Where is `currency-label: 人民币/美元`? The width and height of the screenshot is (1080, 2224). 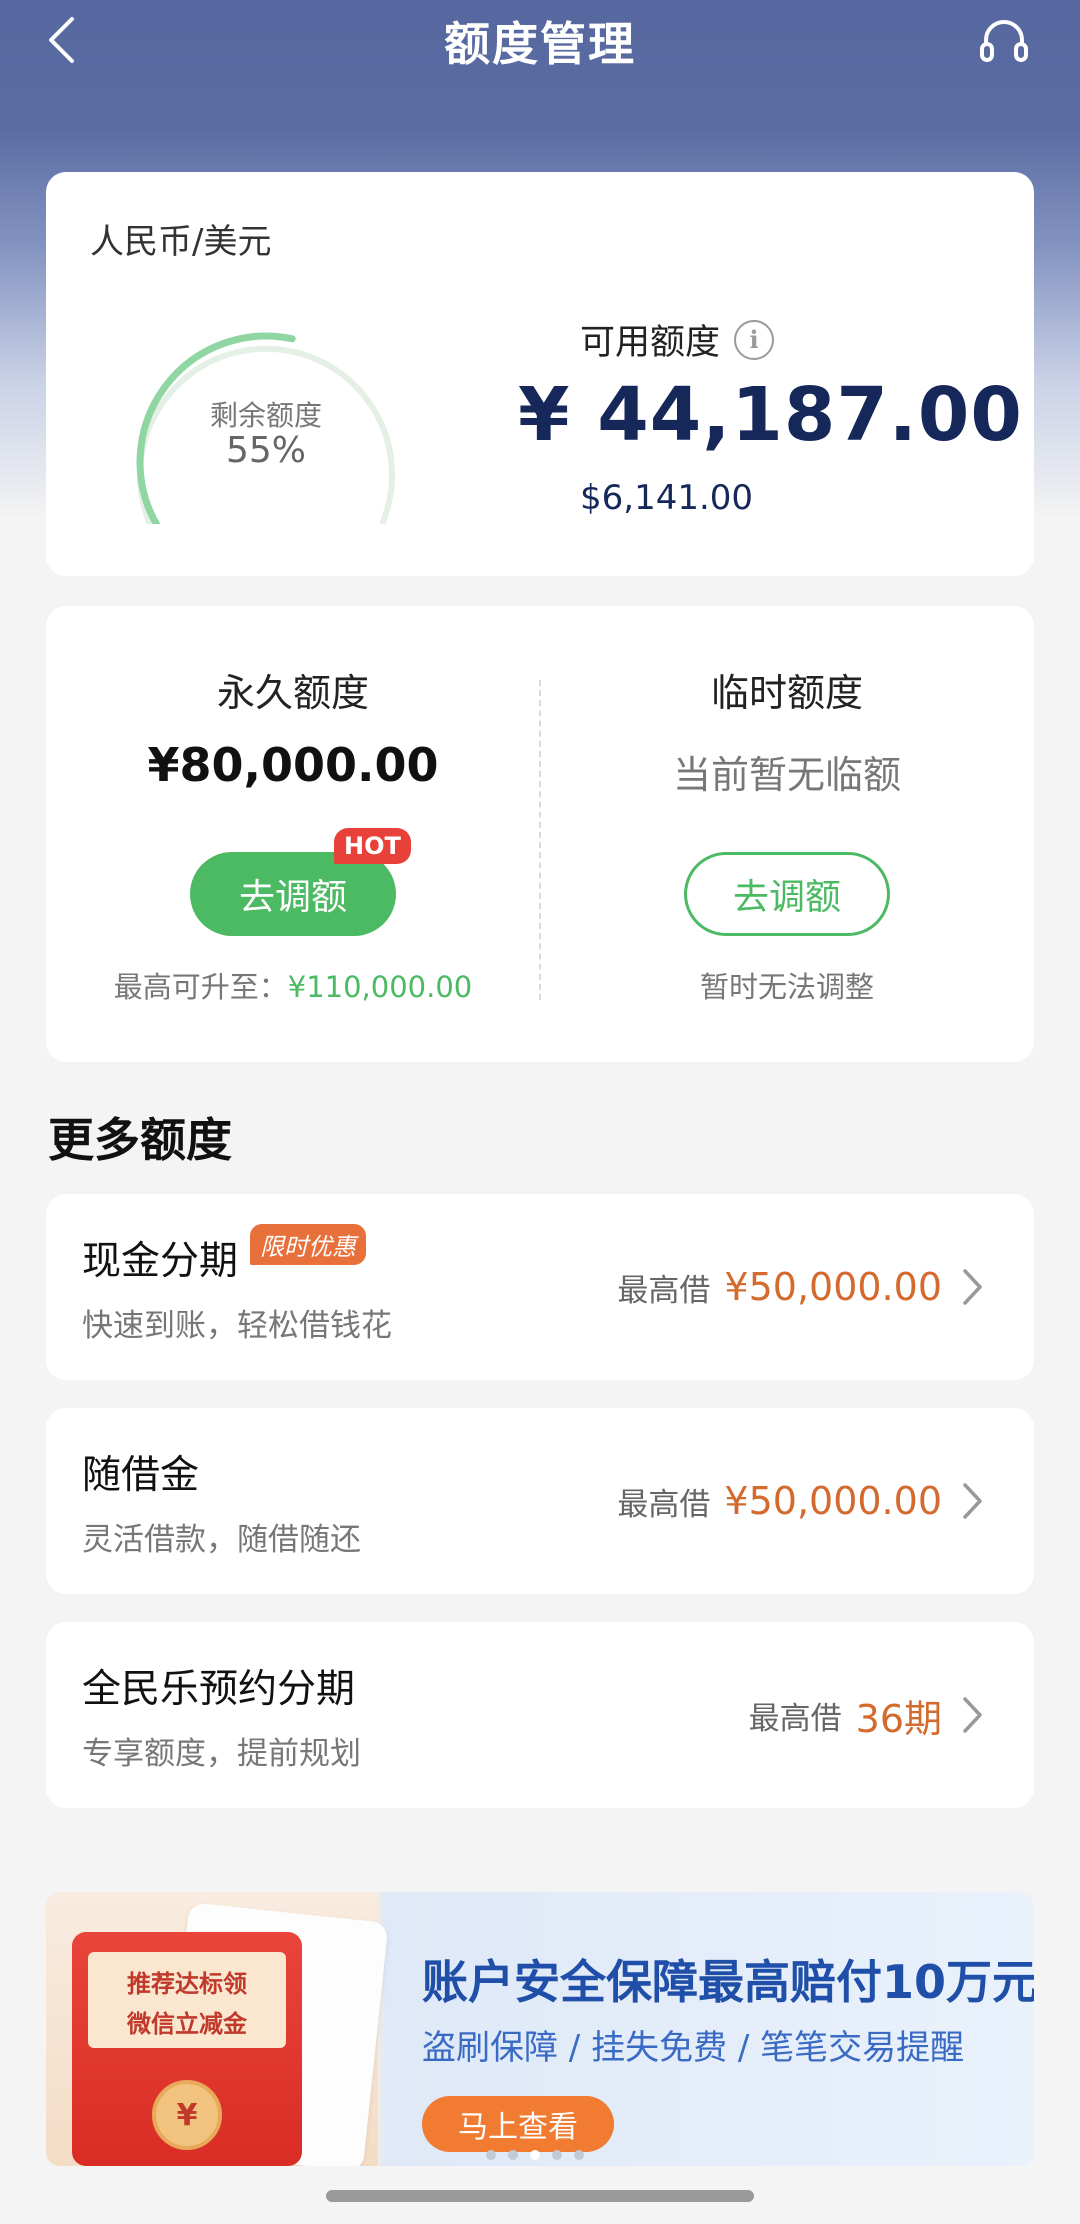
currency-label: 人民币/美元 is located at coordinates (181, 242).